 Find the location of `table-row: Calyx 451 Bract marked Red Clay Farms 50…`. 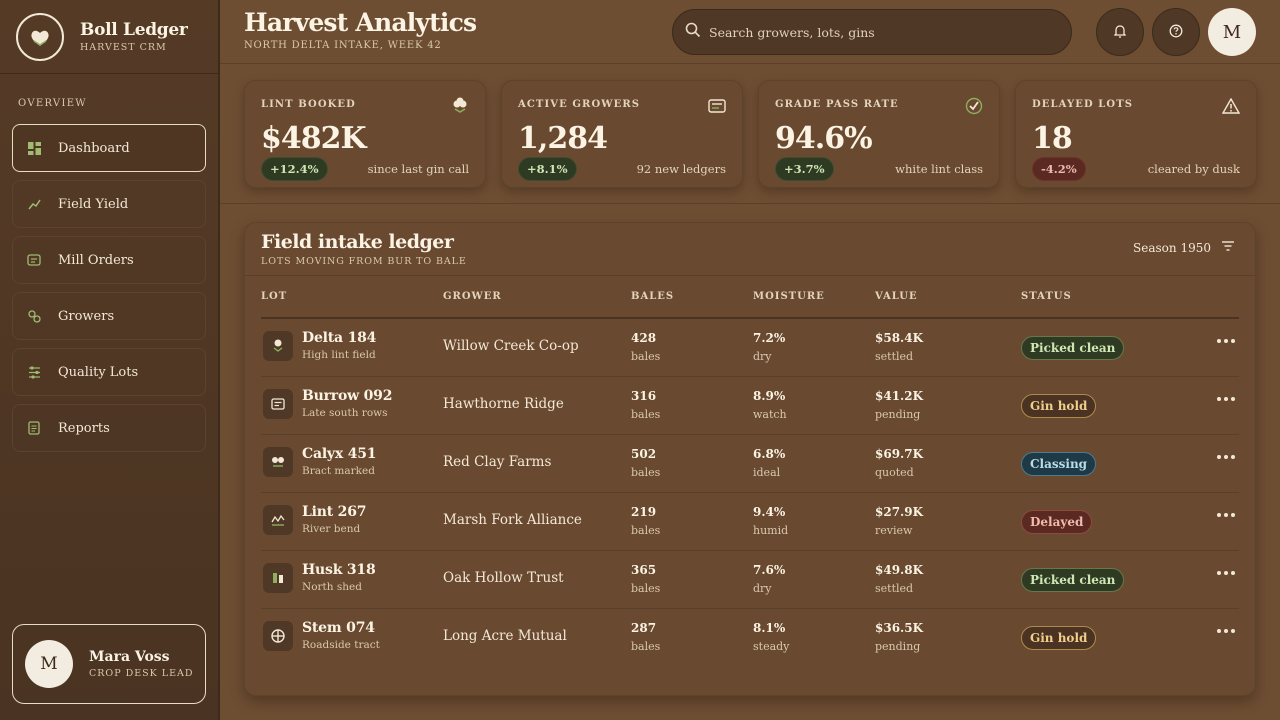

table-row: Calyx 451 Bract marked Red Clay Farms 50… is located at coordinates (750, 464).